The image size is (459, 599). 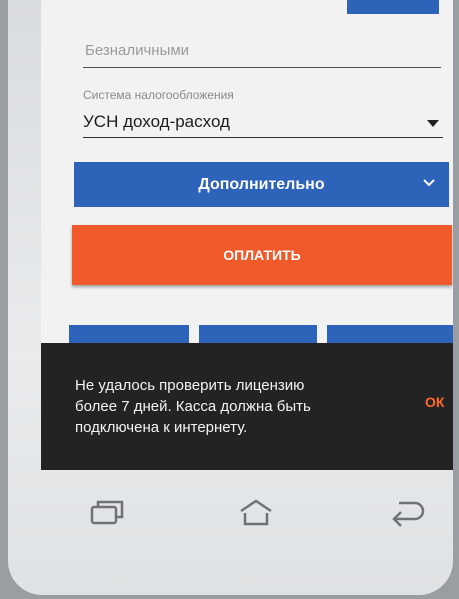 What do you see at coordinates (263, 137) in the screenshot?
I see `tax-system-underline` at bounding box center [263, 137].